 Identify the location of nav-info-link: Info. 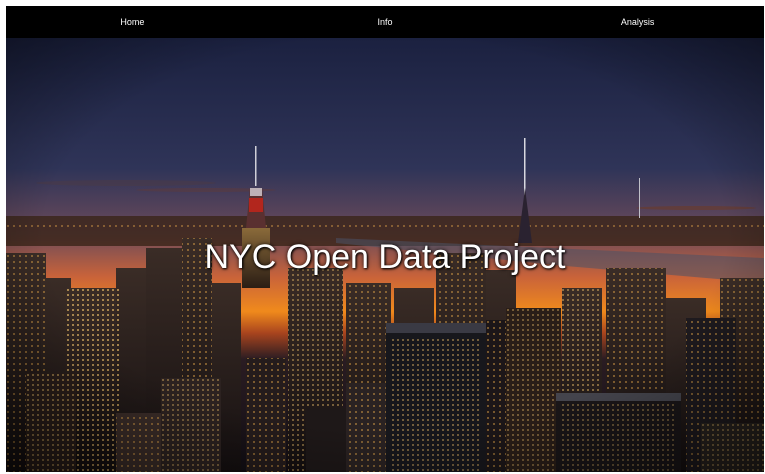
(385, 22).